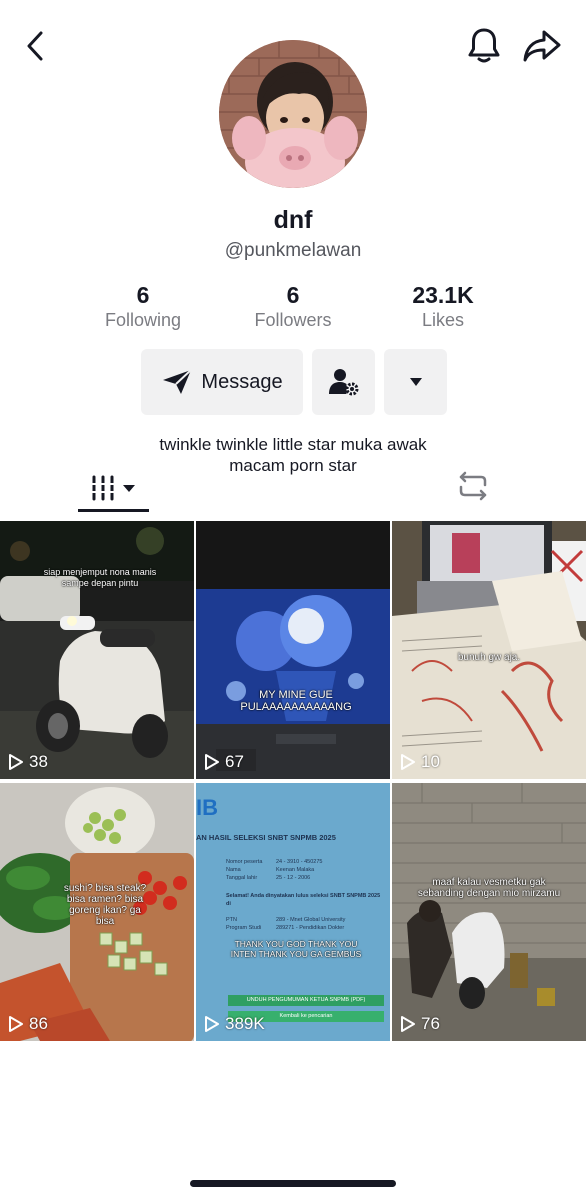  Describe the element at coordinates (38, 1023) in the screenshot. I see `view-count-text: 86` at that location.